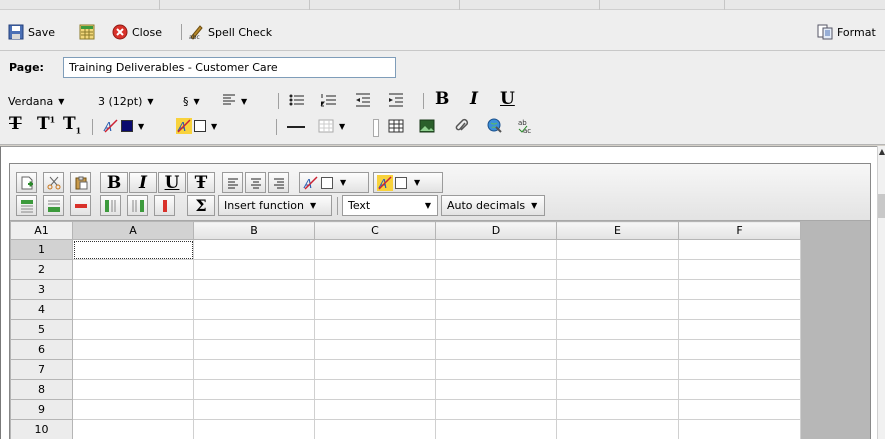  Describe the element at coordinates (328, 100) in the screenshot. I see `numbered-list-button` at that location.